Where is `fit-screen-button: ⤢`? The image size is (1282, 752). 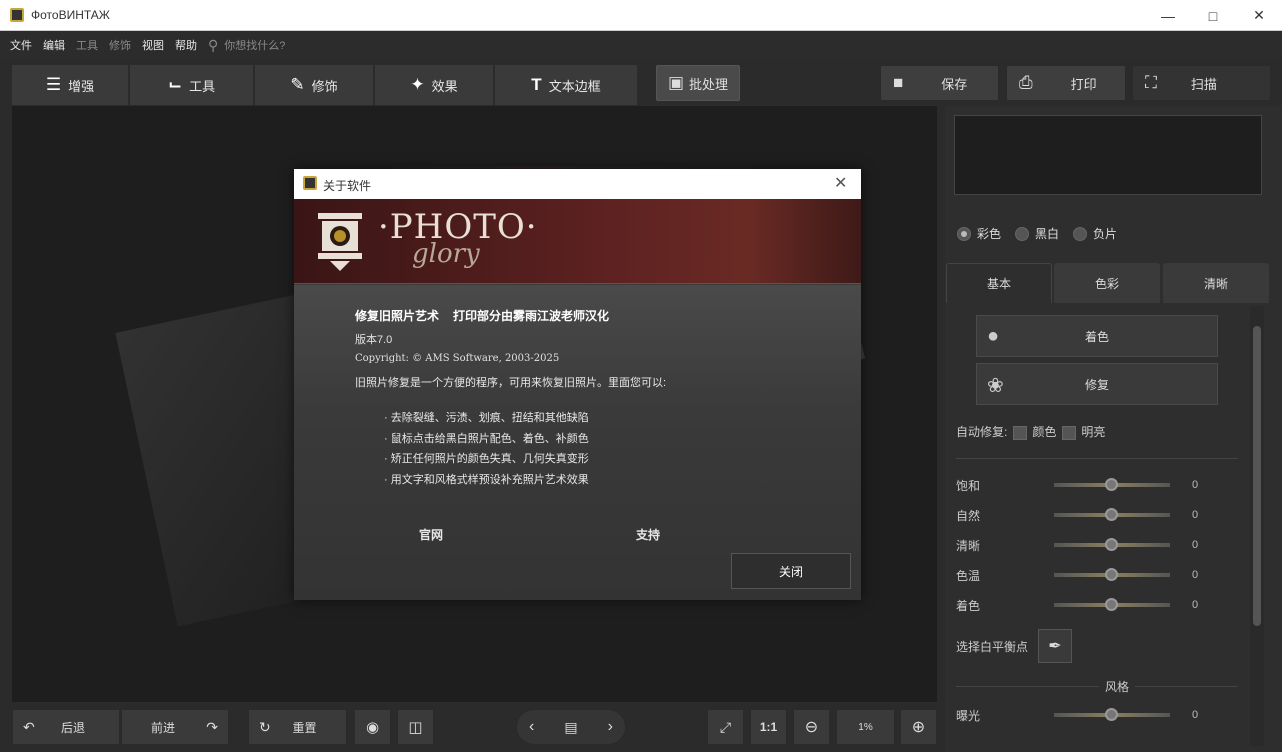
fit-screen-button: ⤢ is located at coordinates (725, 727).